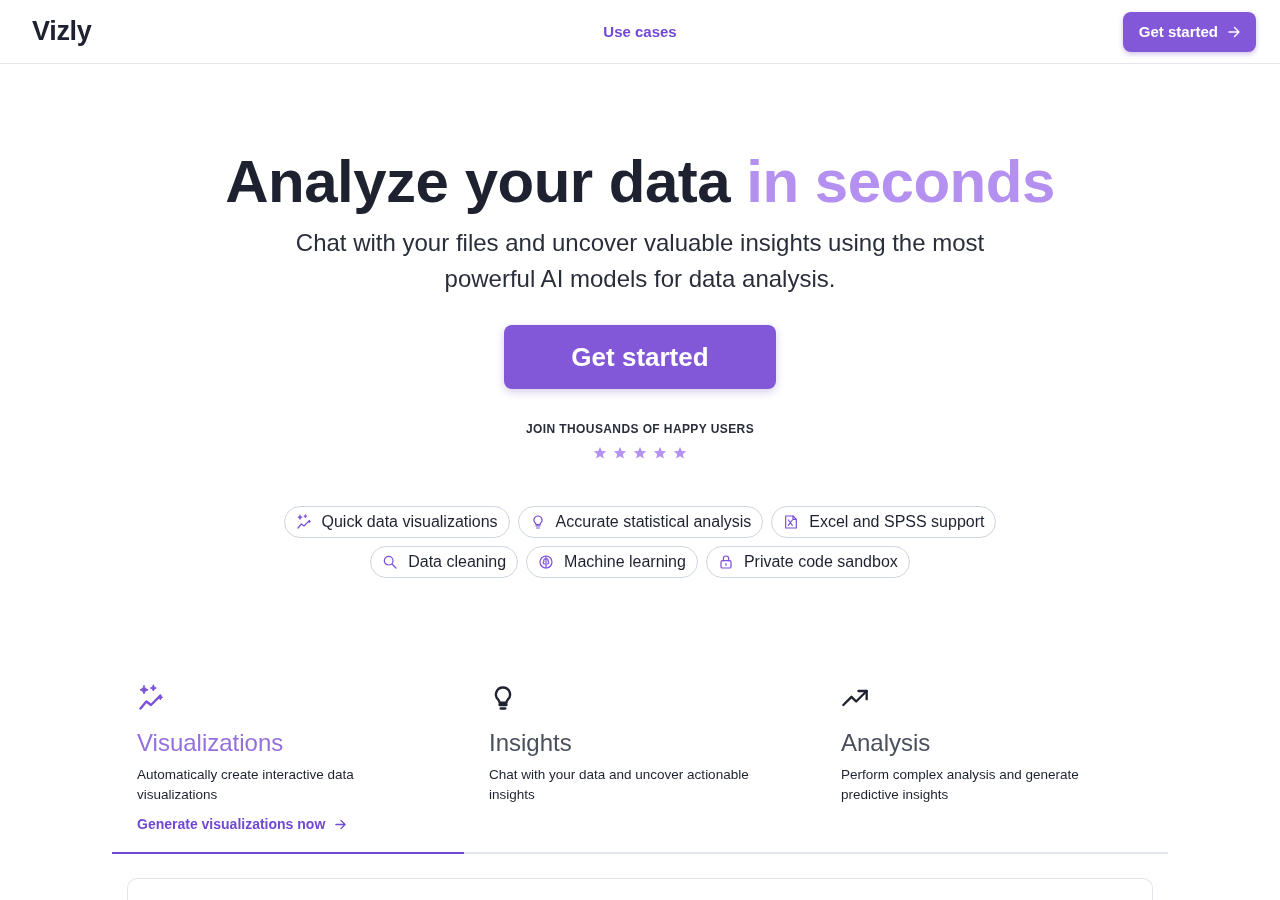 The height and width of the screenshot is (900, 1280). What do you see at coordinates (886, 743) in the screenshot?
I see `feature-title: Analysis` at bounding box center [886, 743].